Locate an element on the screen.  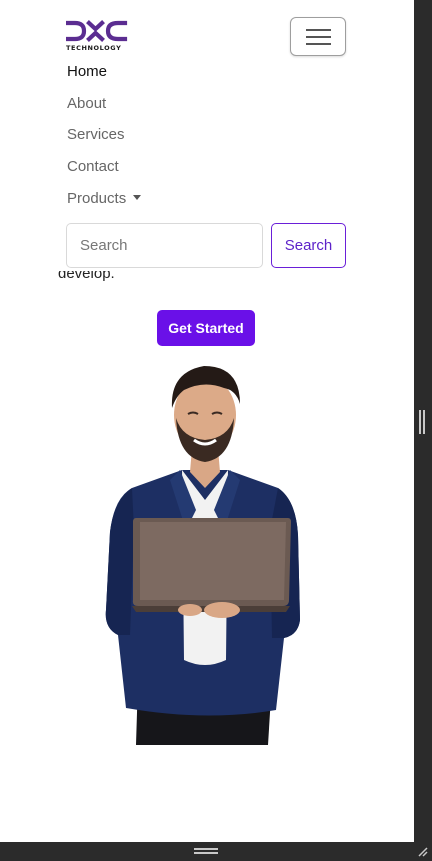
dxc-logo-icon is located at coordinates (96, 31).